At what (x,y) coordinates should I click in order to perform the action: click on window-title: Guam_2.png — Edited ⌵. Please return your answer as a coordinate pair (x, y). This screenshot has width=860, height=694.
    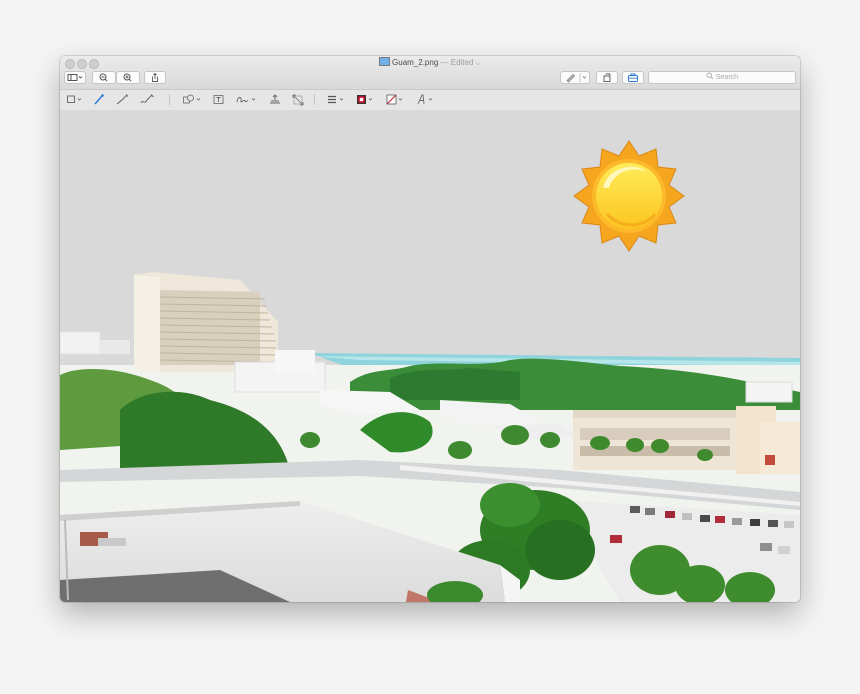
    Looking at the image, I should click on (430, 63).